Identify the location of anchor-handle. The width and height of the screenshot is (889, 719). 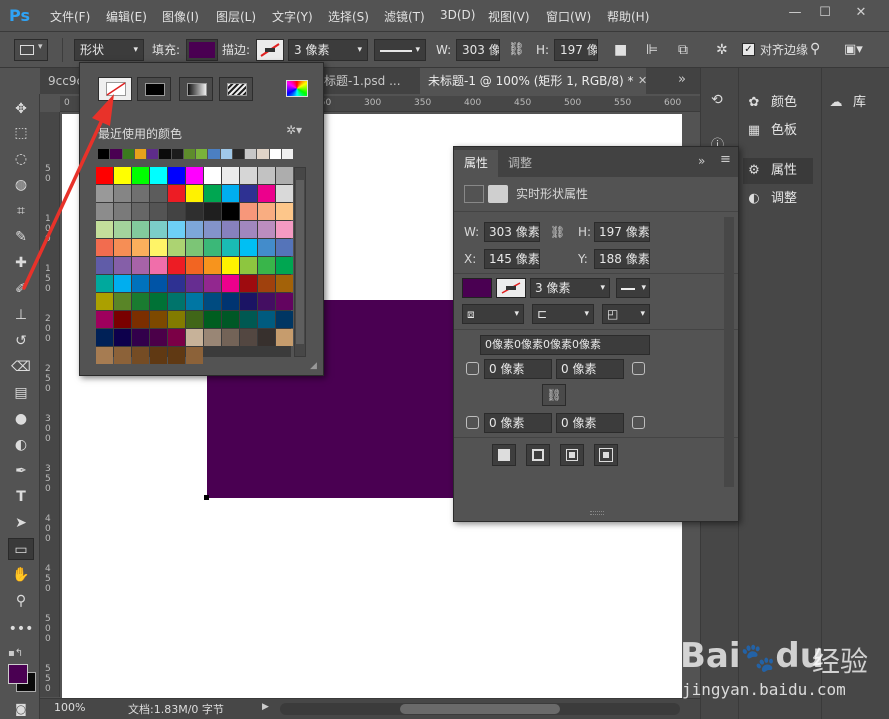
(206, 497).